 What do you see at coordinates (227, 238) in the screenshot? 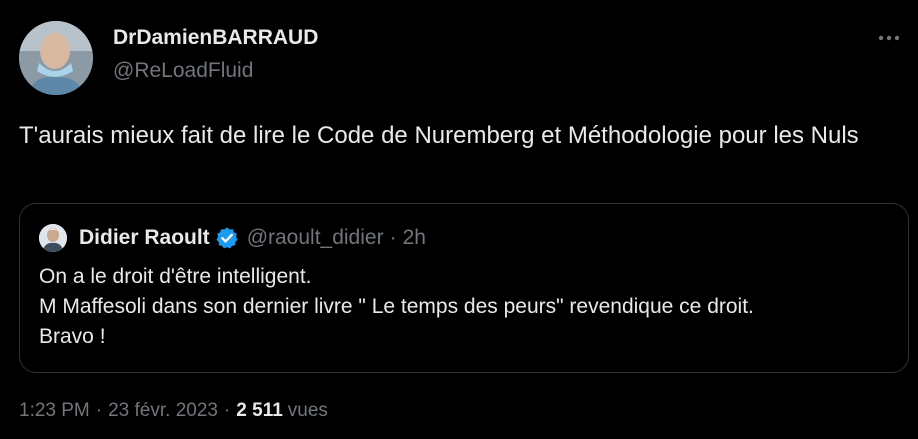
I see `verified-badge-icon` at bounding box center [227, 238].